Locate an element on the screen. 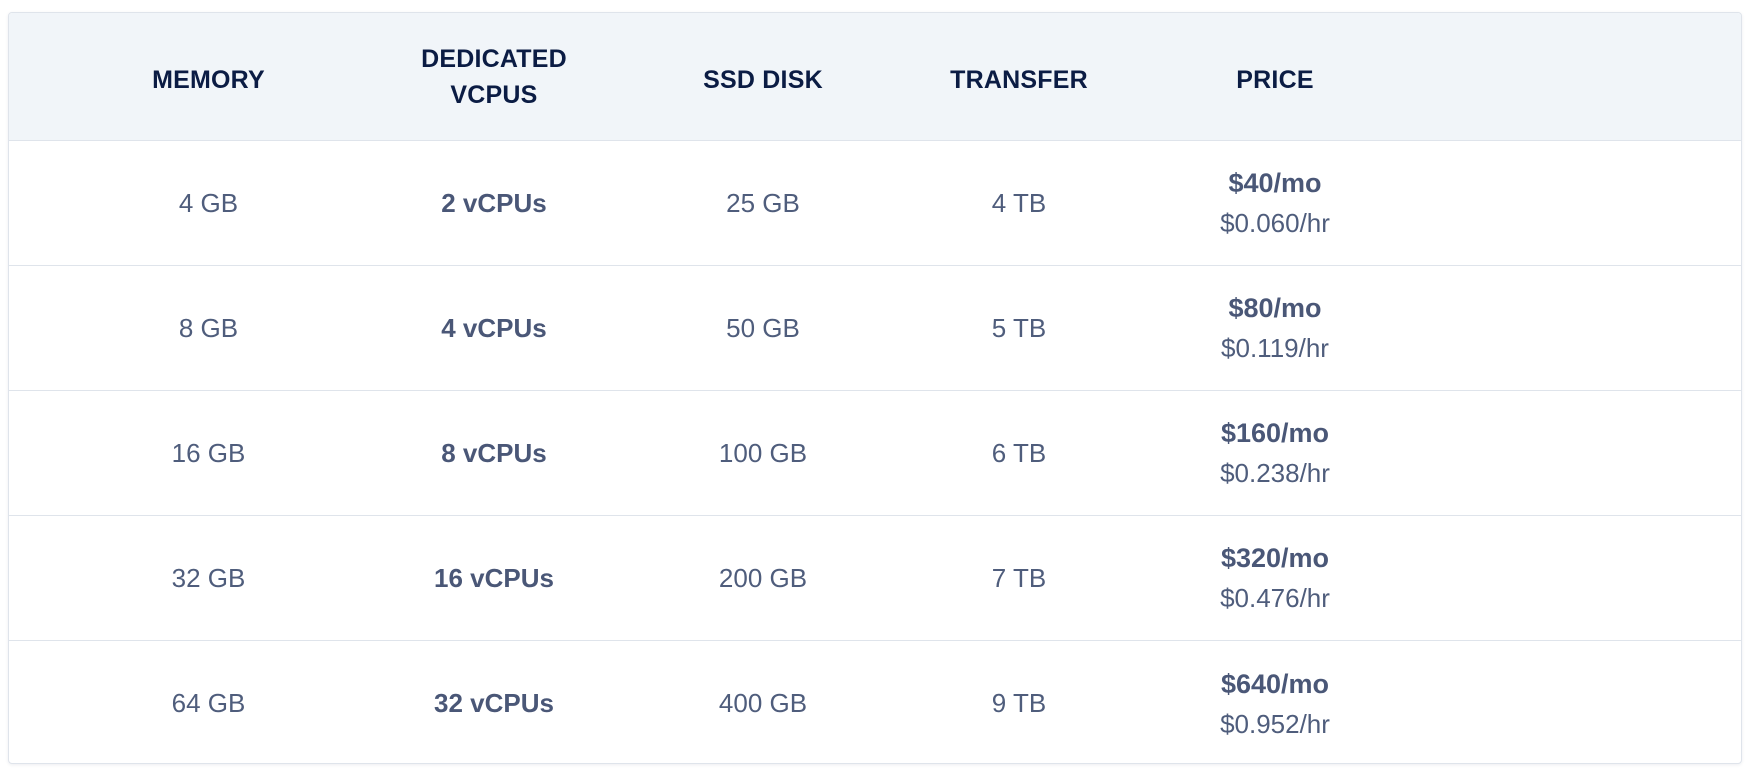 This screenshot has height=772, width=1752. transfer-value: 7 TB is located at coordinates (1019, 577).